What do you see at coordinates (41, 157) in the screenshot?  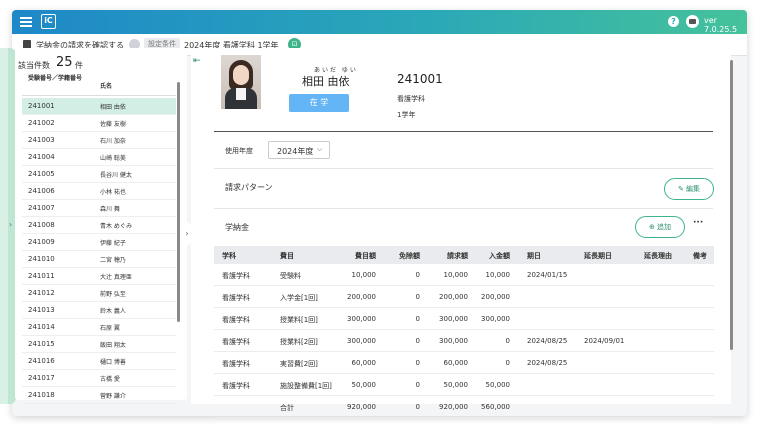 I see `student-row-id: 241004` at bounding box center [41, 157].